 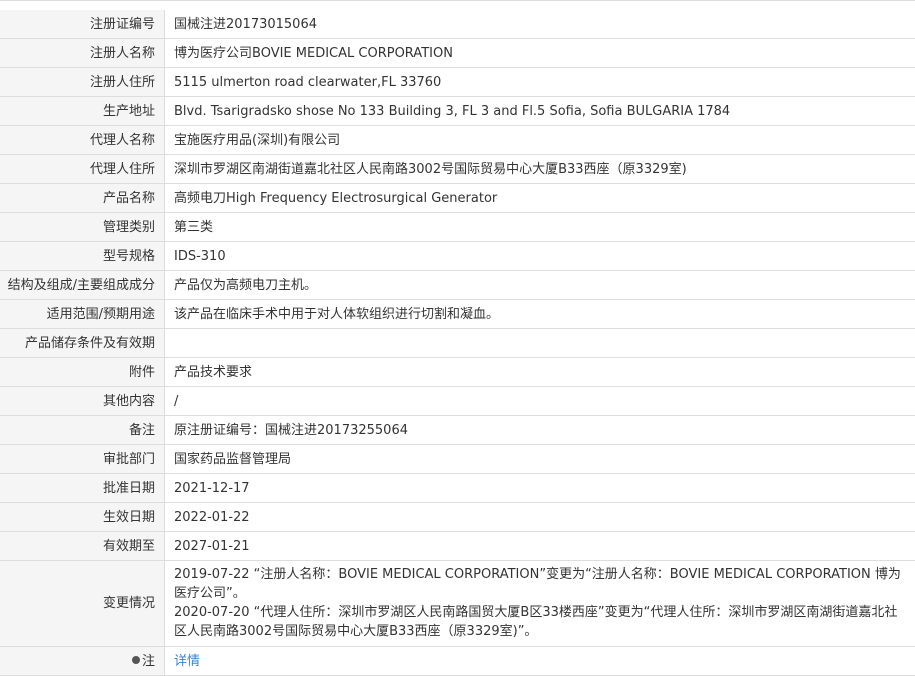 What do you see at coordinates (540, 459) in the screenshot?
I see `field-value: 国家药品监督管理局` at bounding box center [540, 459].